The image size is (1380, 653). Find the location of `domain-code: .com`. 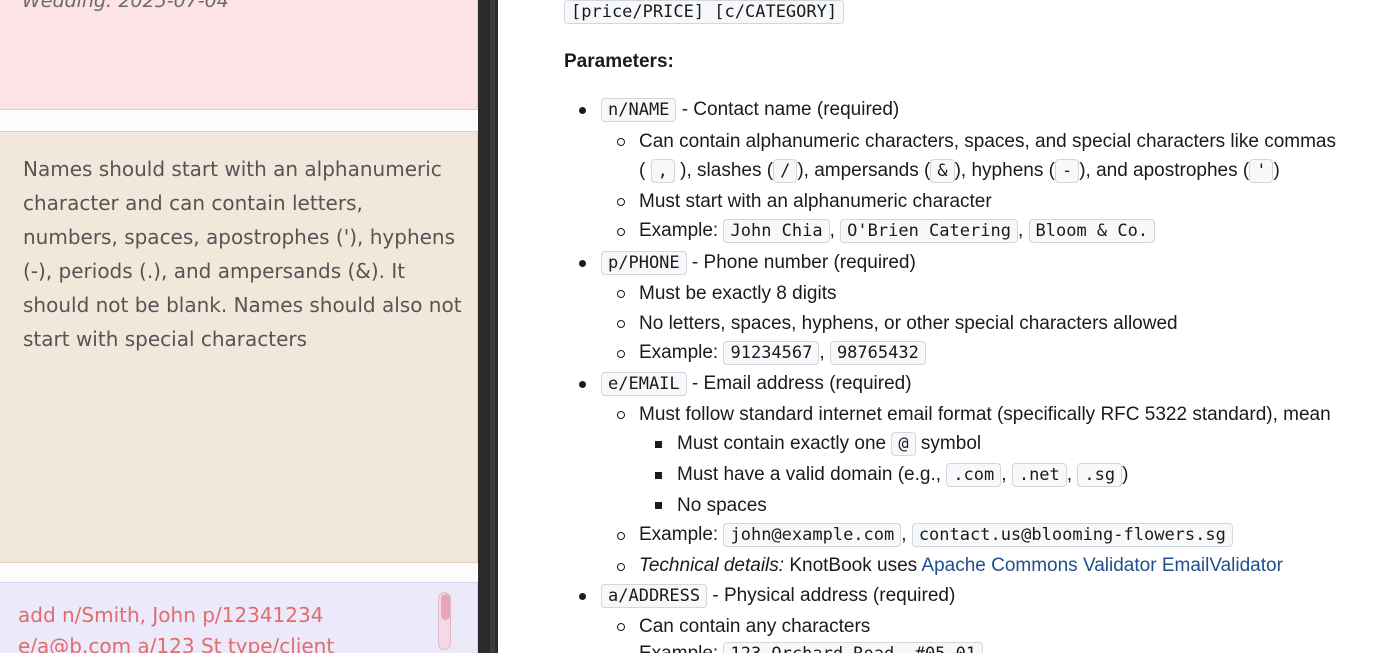

domain-code: .com is located at coordinates (974, 475).